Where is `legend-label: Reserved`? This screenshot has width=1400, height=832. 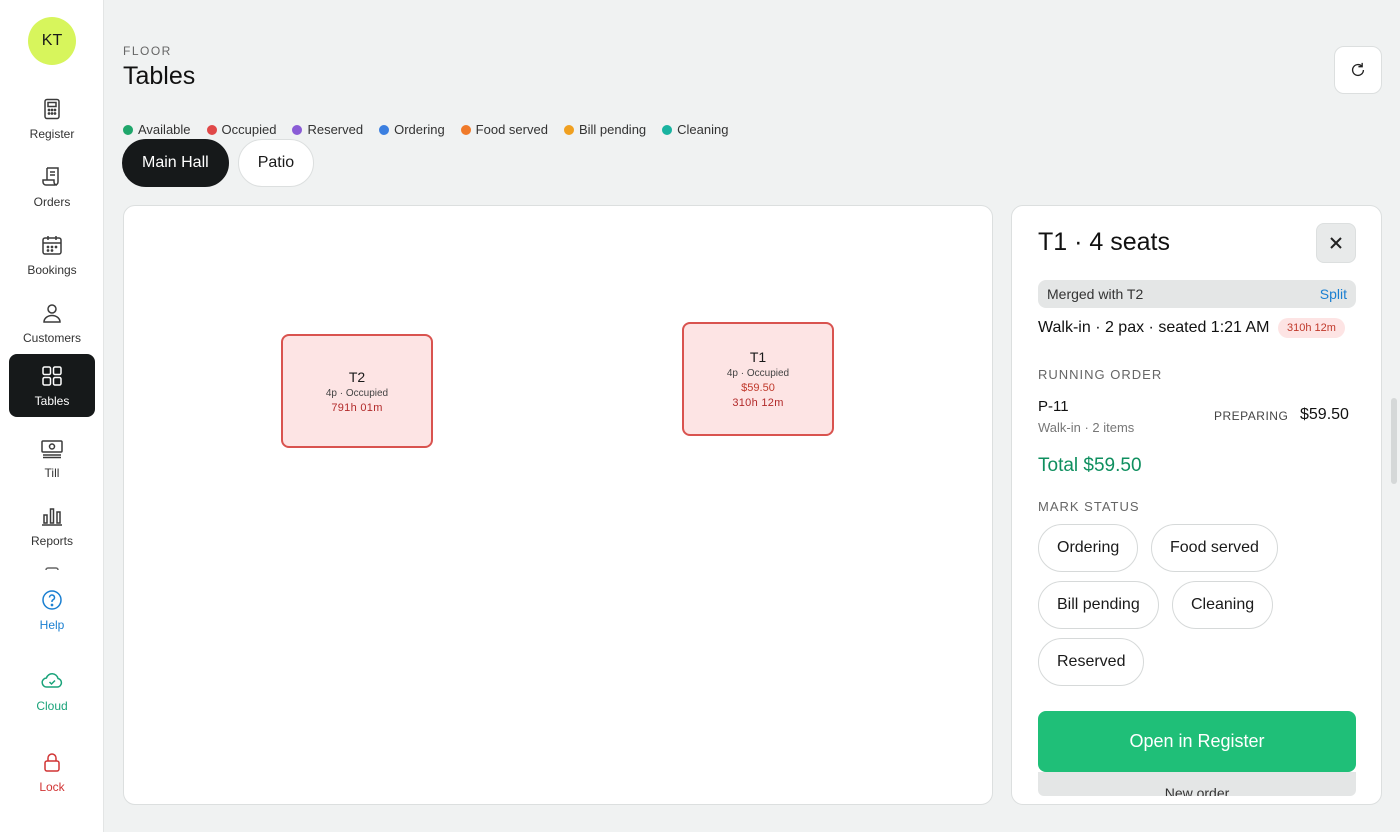
legend-label: Reserved is located at coordinates (335, 129).